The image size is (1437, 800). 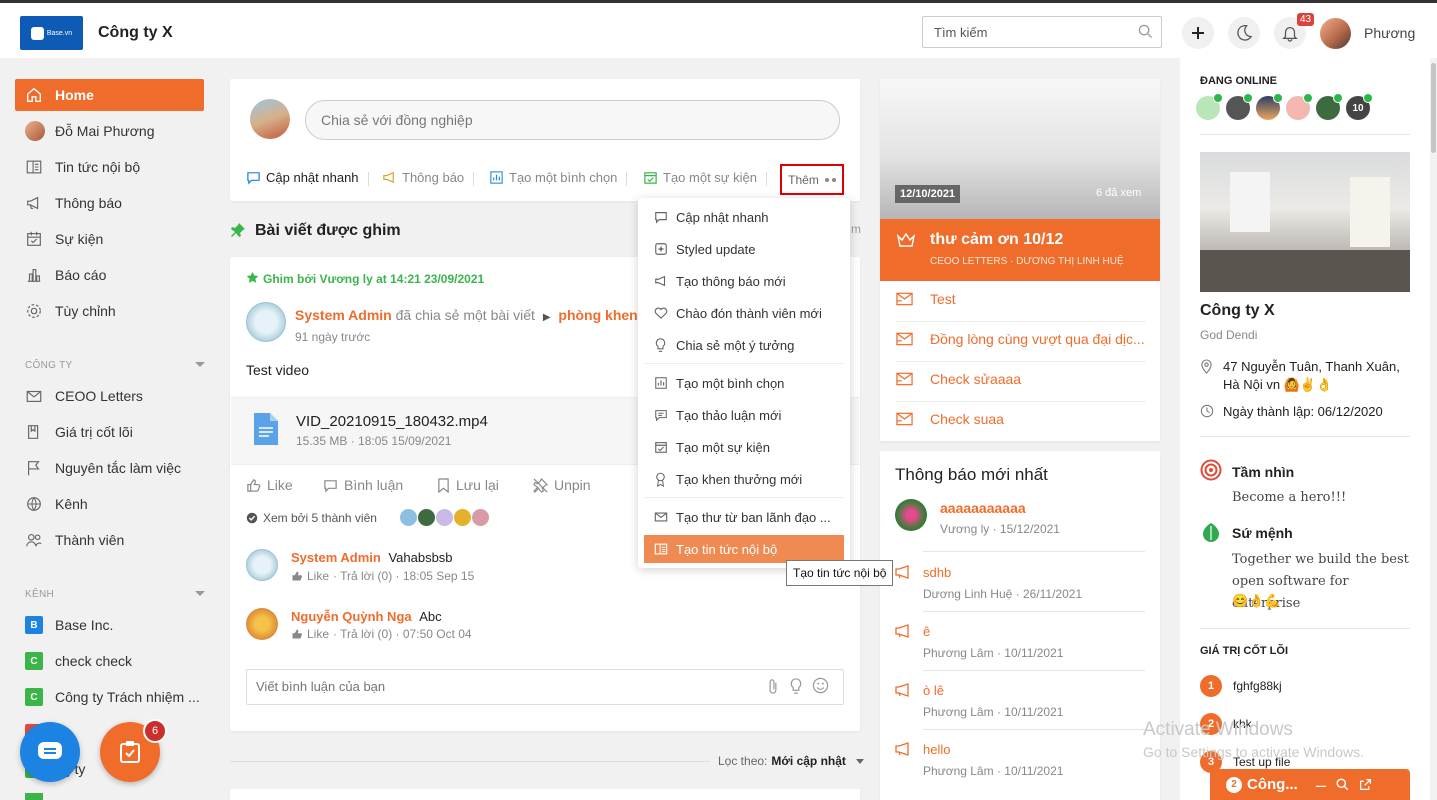 What do you see at coordinates (320, 518) in the screenshot?
I see `seen-by-label: Xem bởi 5 thành viên` at bounding box center [320, 518].